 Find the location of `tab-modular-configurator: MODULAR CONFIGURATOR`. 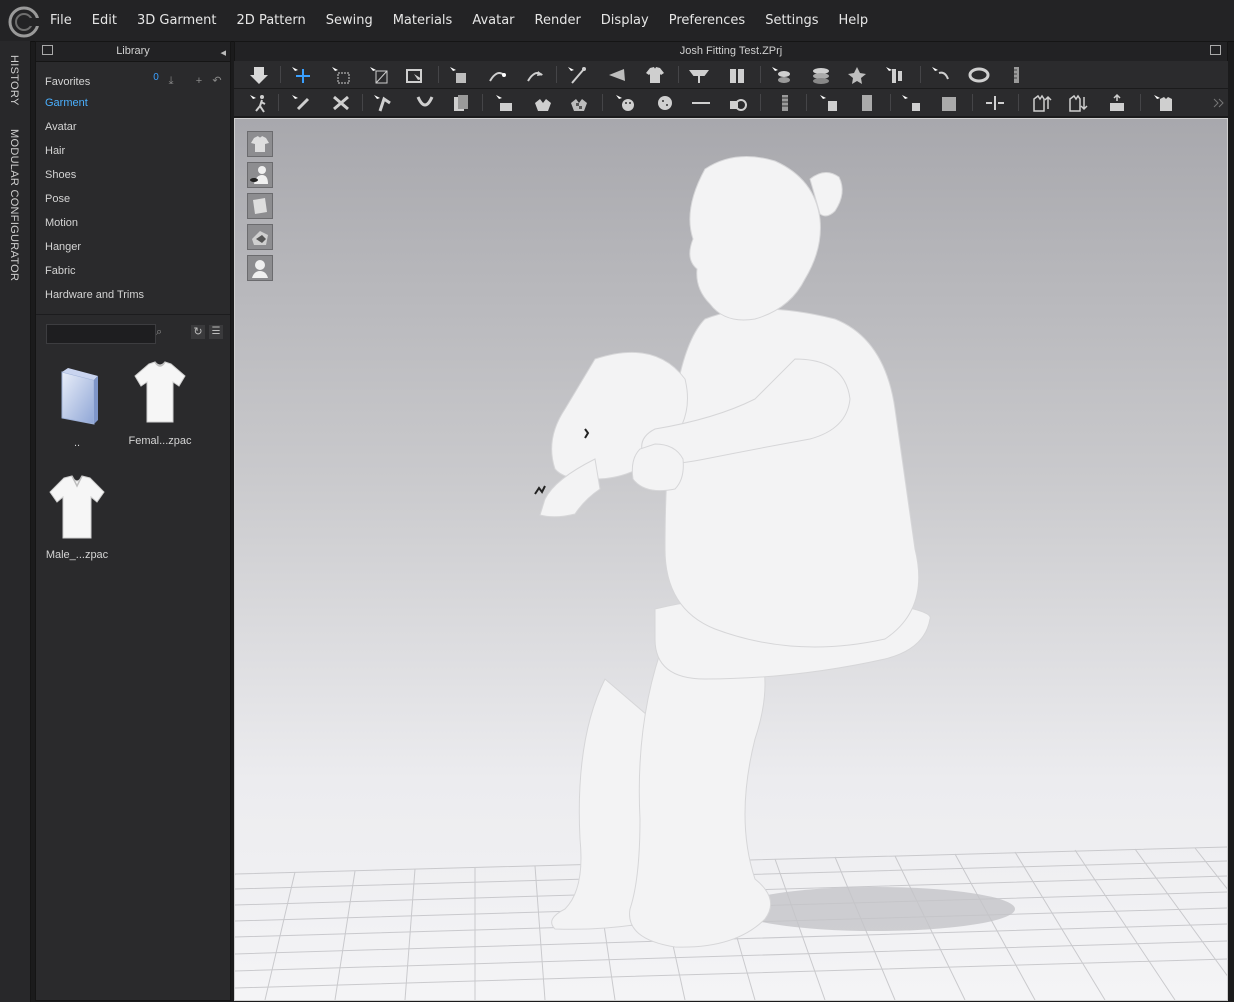

tab-modular-configurator: MODULAR CONFIGURATOR is located at coordinates (14, 205).